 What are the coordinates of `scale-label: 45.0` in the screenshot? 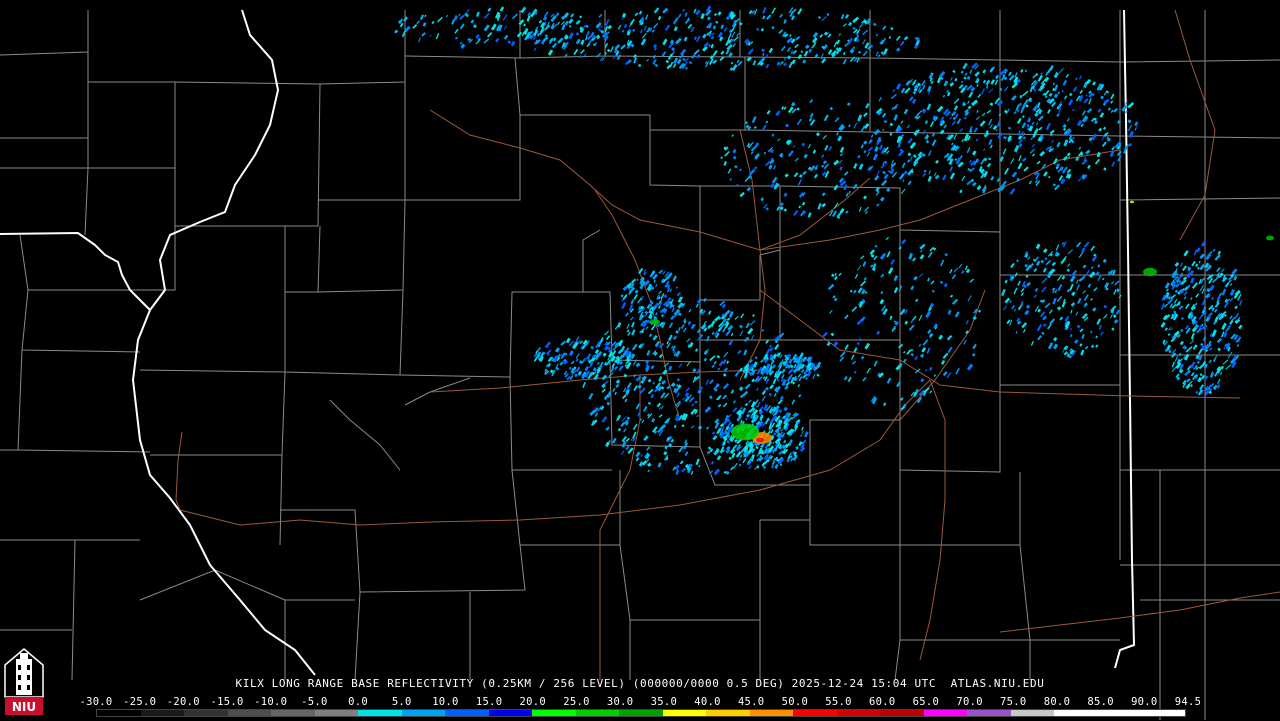 It's located at (751, 702).